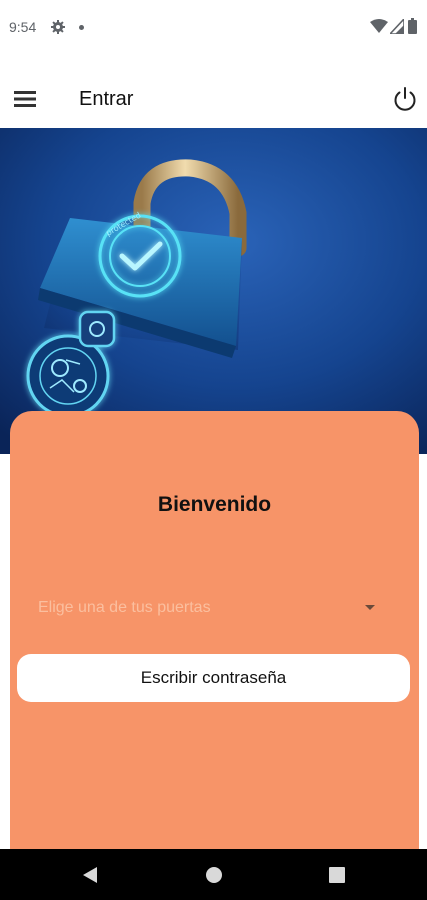  What do you see at coordinates (90, 875) in the screenshot?
I see `back-icon` at bounding box center [90, 875].